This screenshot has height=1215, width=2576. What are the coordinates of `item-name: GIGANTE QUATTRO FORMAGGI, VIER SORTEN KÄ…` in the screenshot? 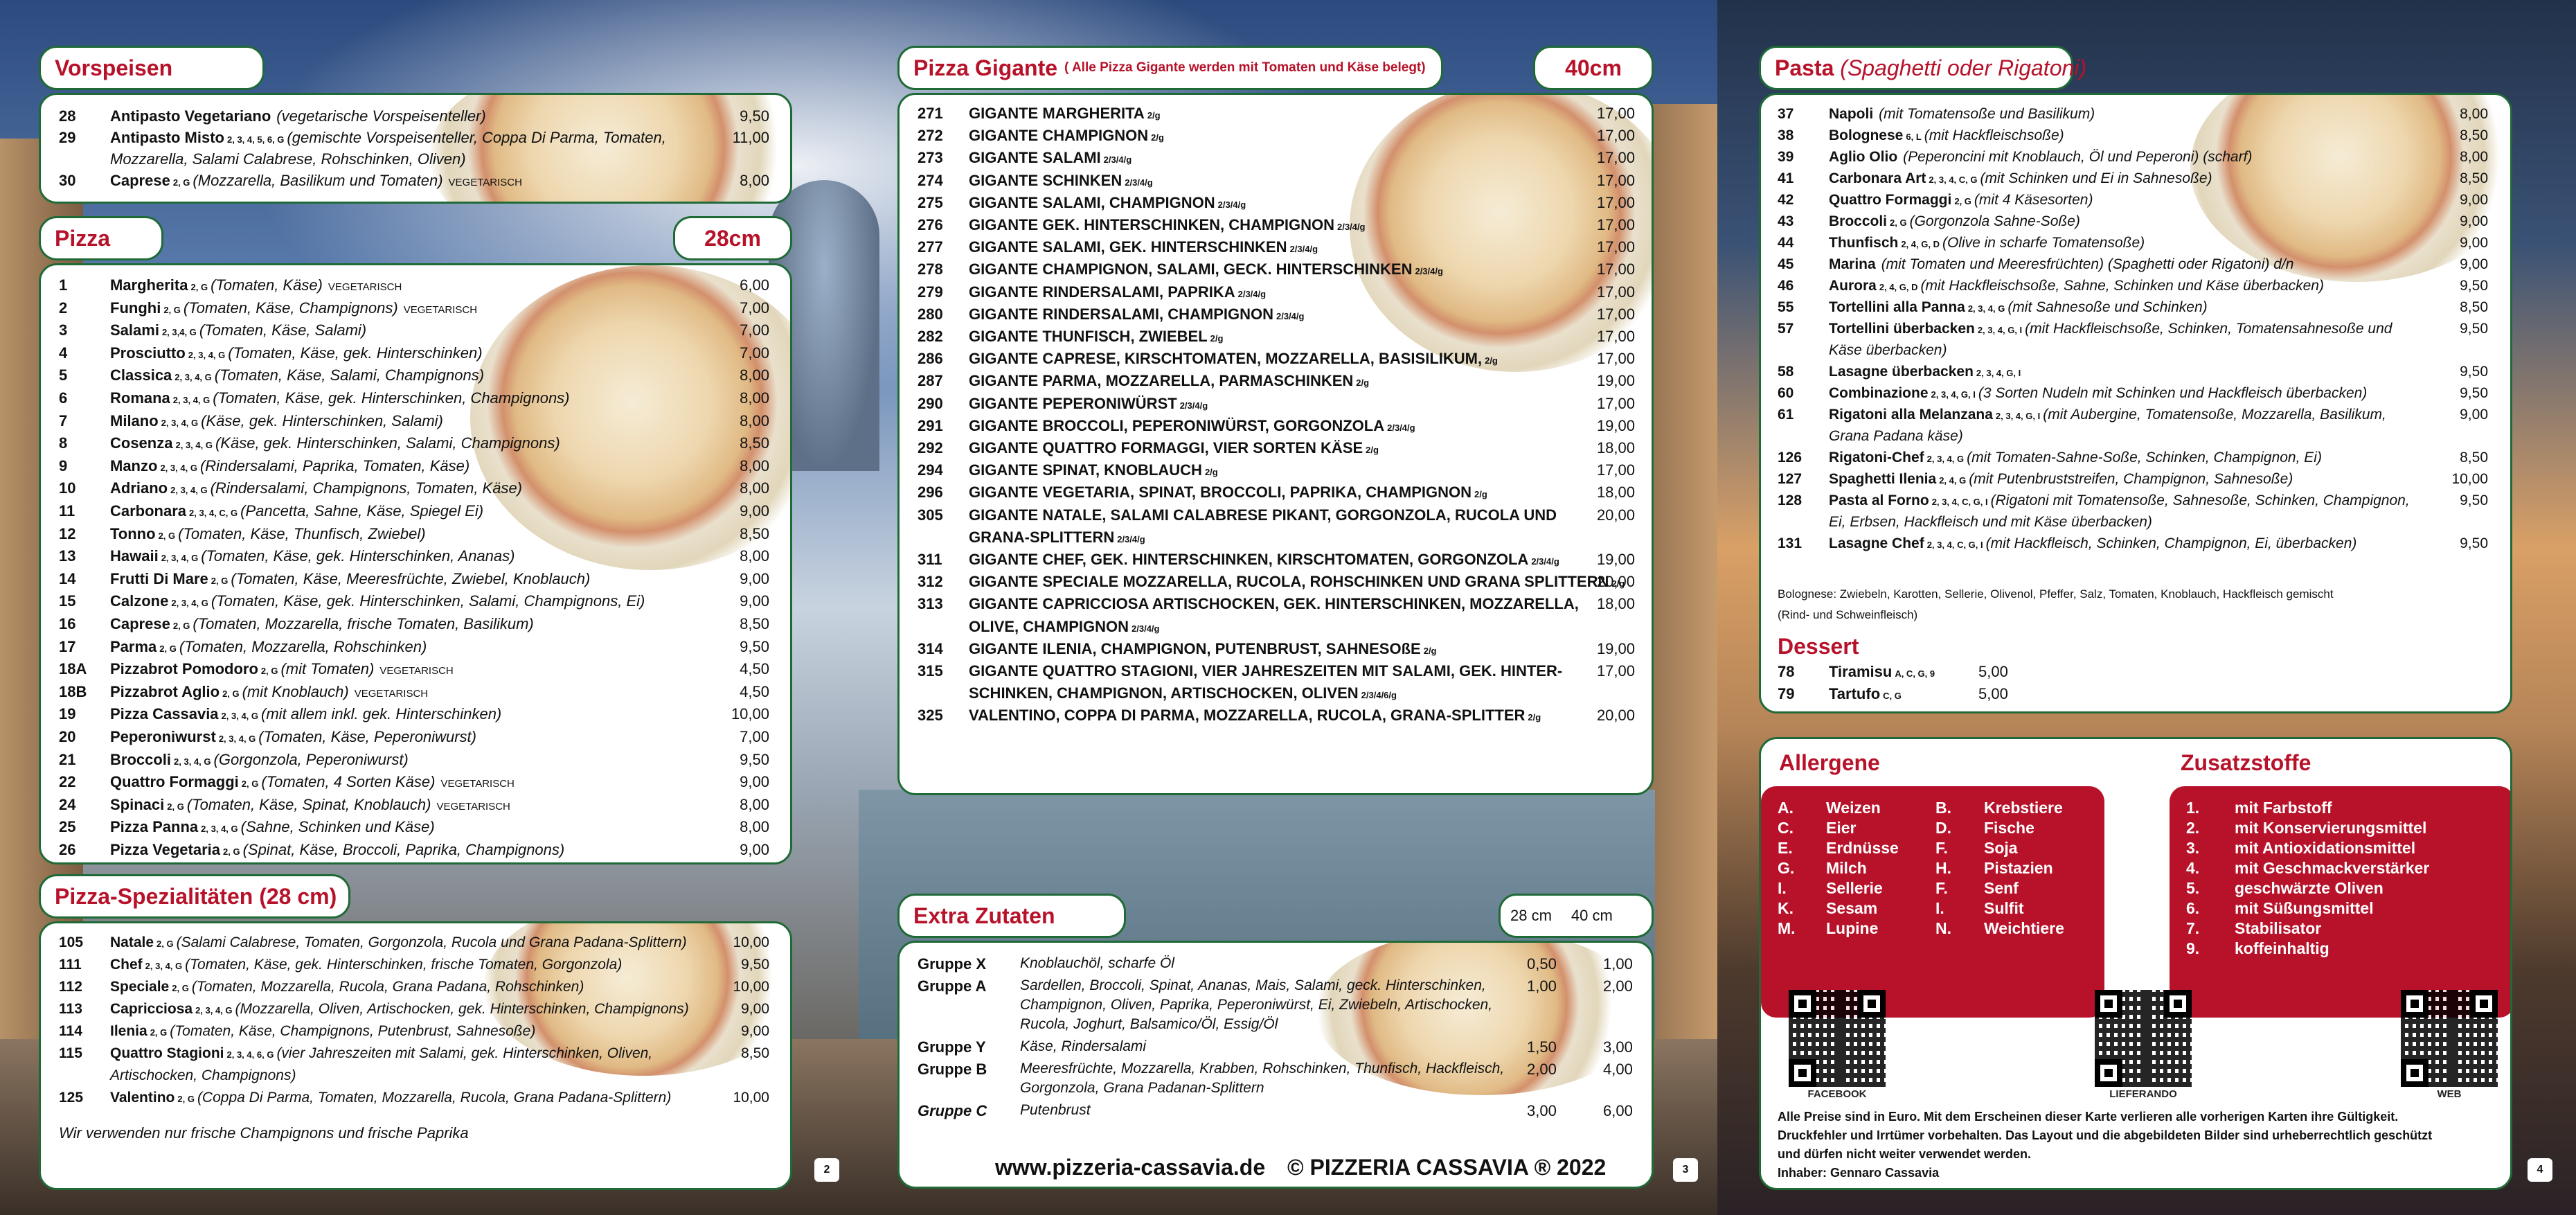 It's located at (1166, 447).